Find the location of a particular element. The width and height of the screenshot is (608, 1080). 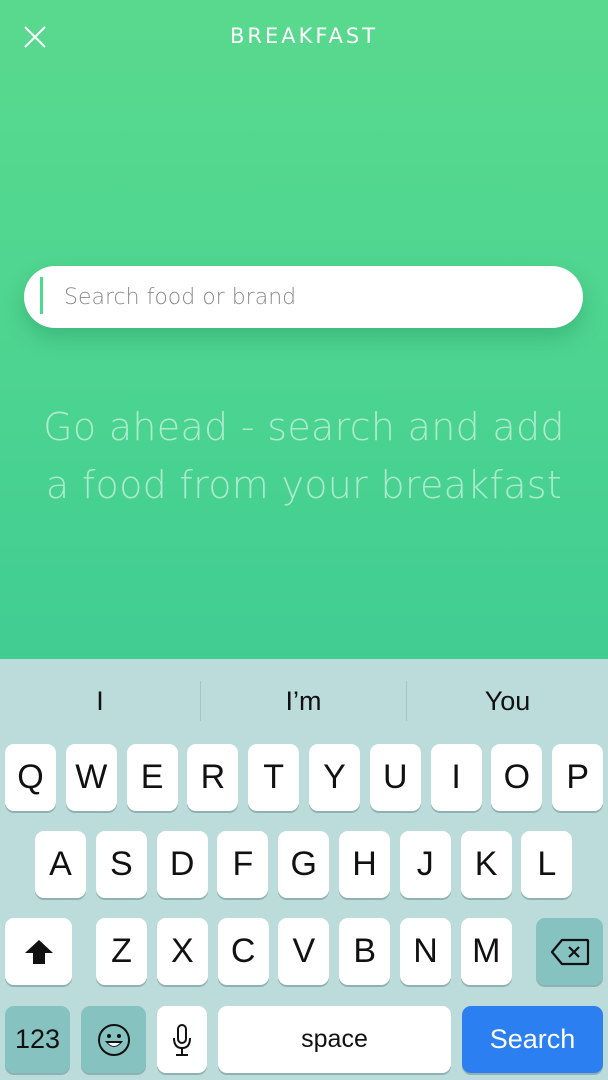

suggestion-item: I’m is located at coordinates (303, 701).